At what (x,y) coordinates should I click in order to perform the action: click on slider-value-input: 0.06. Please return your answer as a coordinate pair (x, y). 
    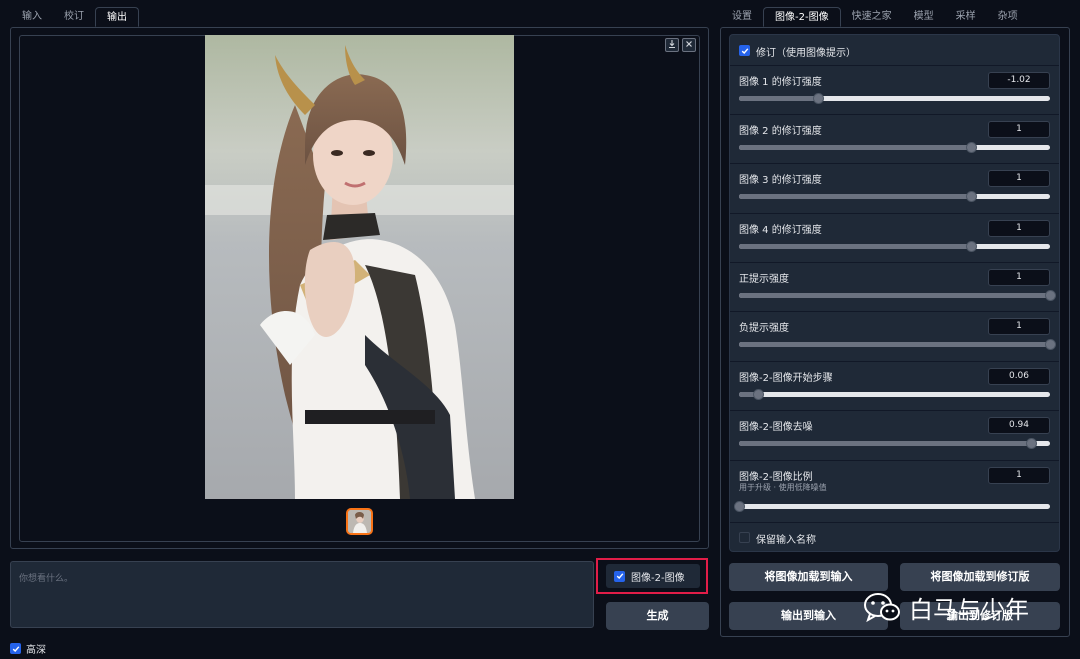
    Looking at the image, I should click on (1019, 376).